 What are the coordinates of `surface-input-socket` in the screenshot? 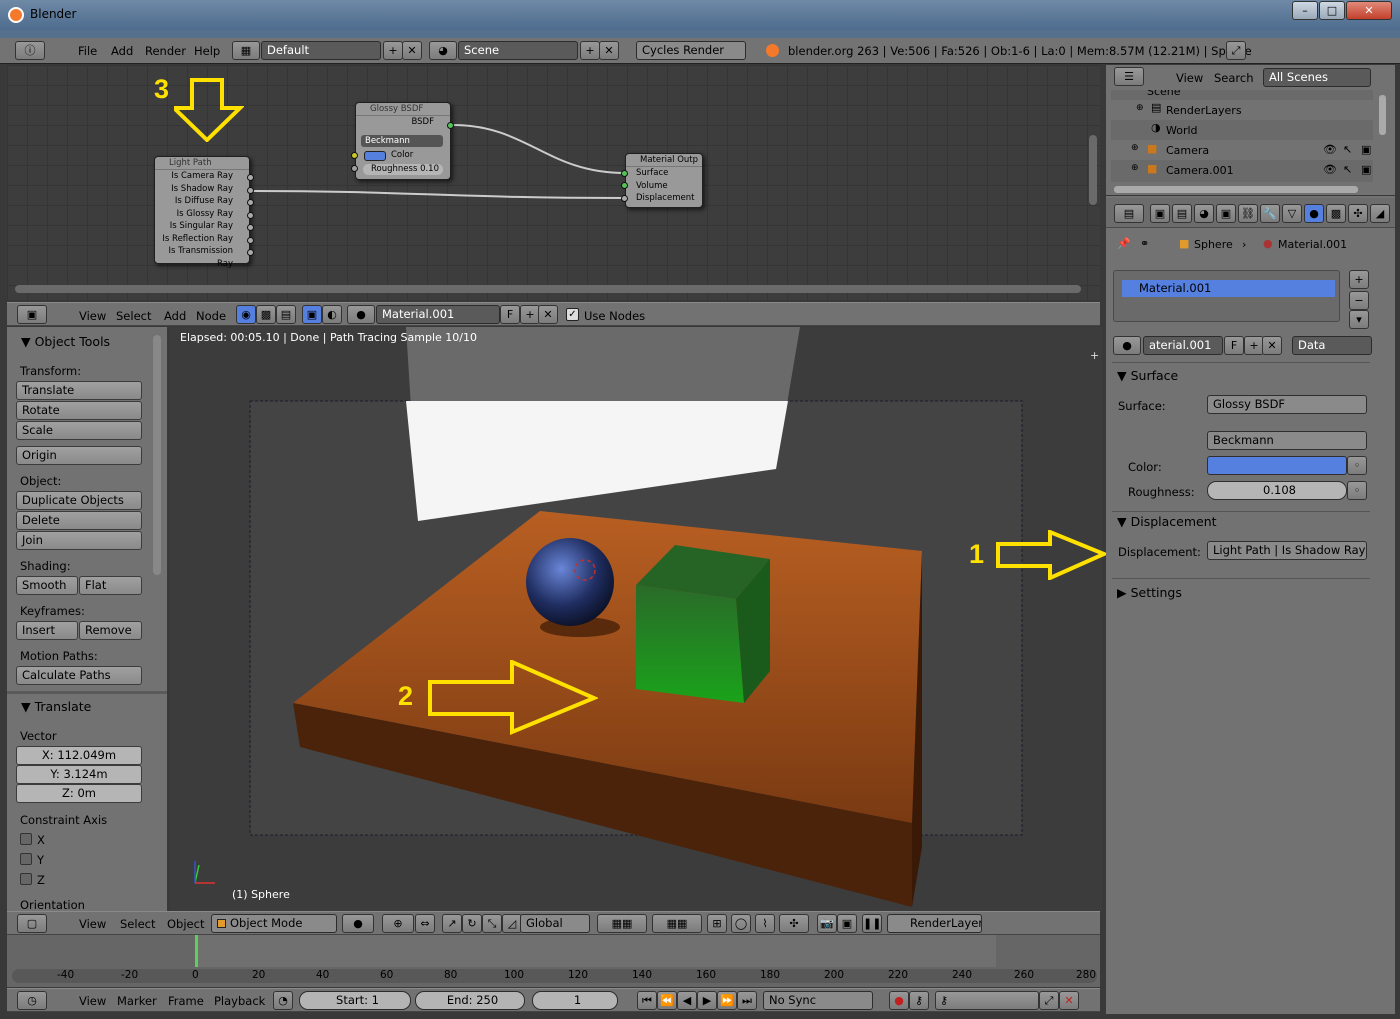 It's located at (624, 173).